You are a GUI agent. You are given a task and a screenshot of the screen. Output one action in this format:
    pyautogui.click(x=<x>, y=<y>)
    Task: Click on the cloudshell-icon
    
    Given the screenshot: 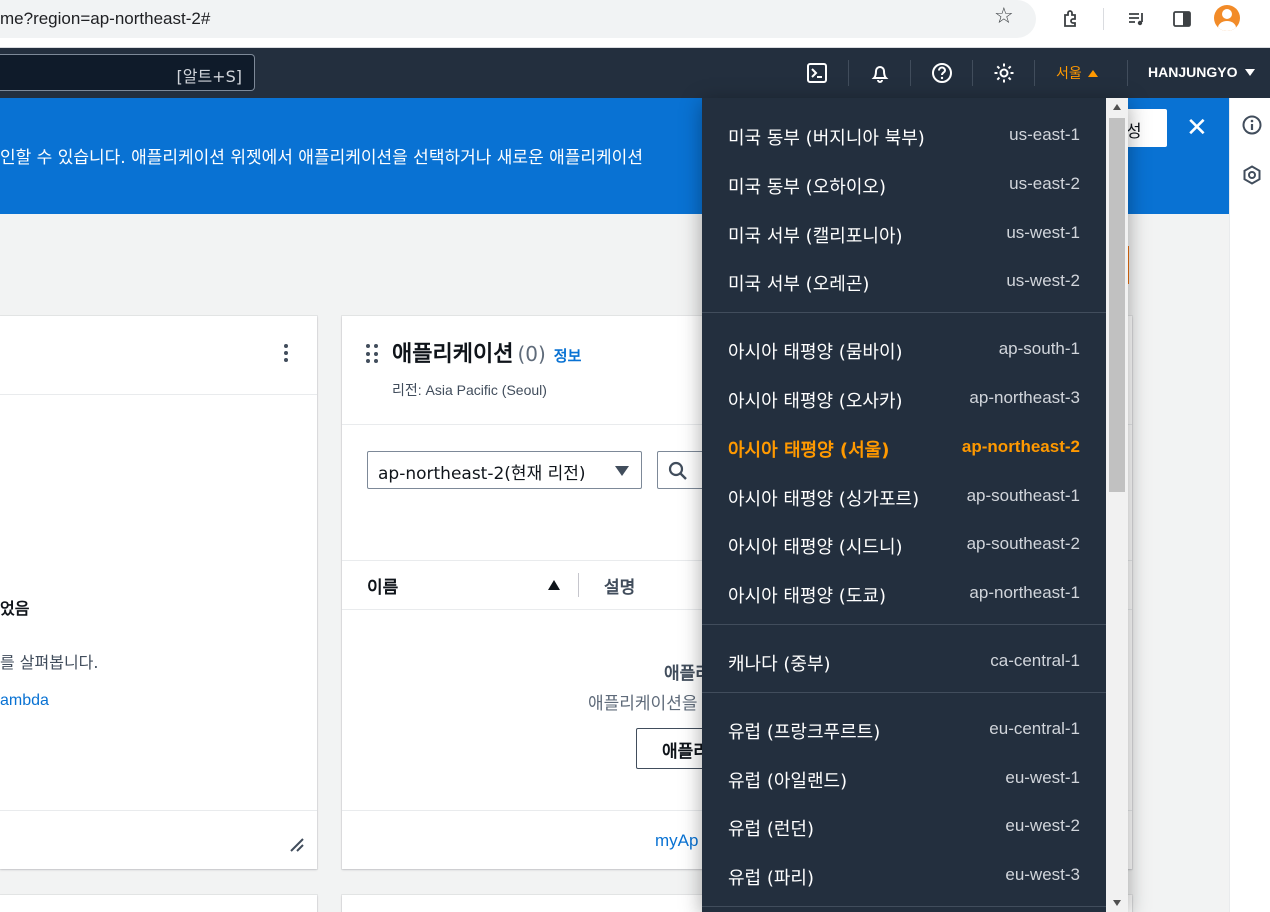 What is the action you would take?
    pyautogui.click(x=817, y=73)
    